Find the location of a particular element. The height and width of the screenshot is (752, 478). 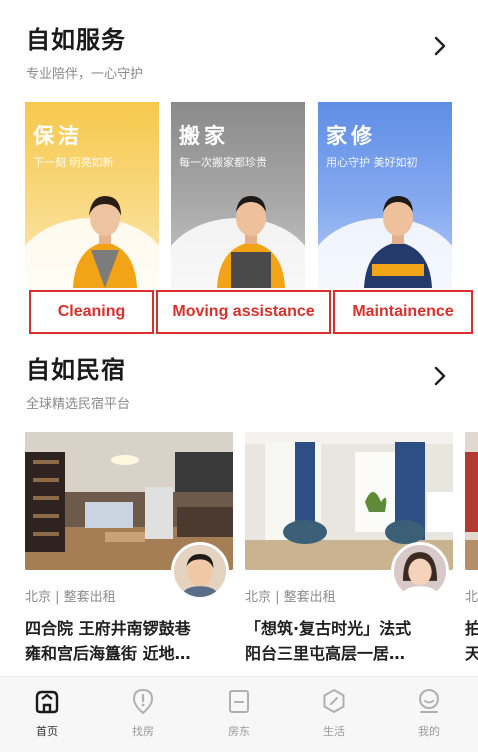

listing-title: 拍 天 is located at coordinates (471, 641).